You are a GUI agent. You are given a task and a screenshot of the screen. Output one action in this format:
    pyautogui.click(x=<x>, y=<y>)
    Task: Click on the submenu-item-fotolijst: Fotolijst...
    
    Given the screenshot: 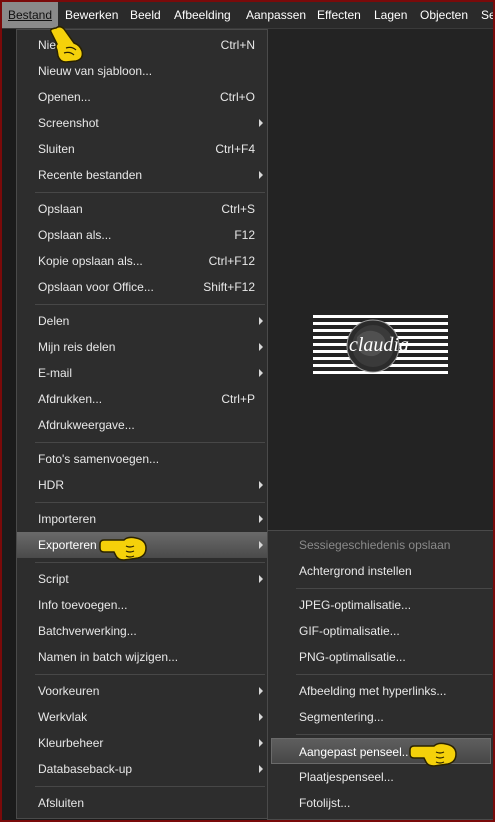 What is the action you would take?
    pyautogui.click(x=380, y=803)
    